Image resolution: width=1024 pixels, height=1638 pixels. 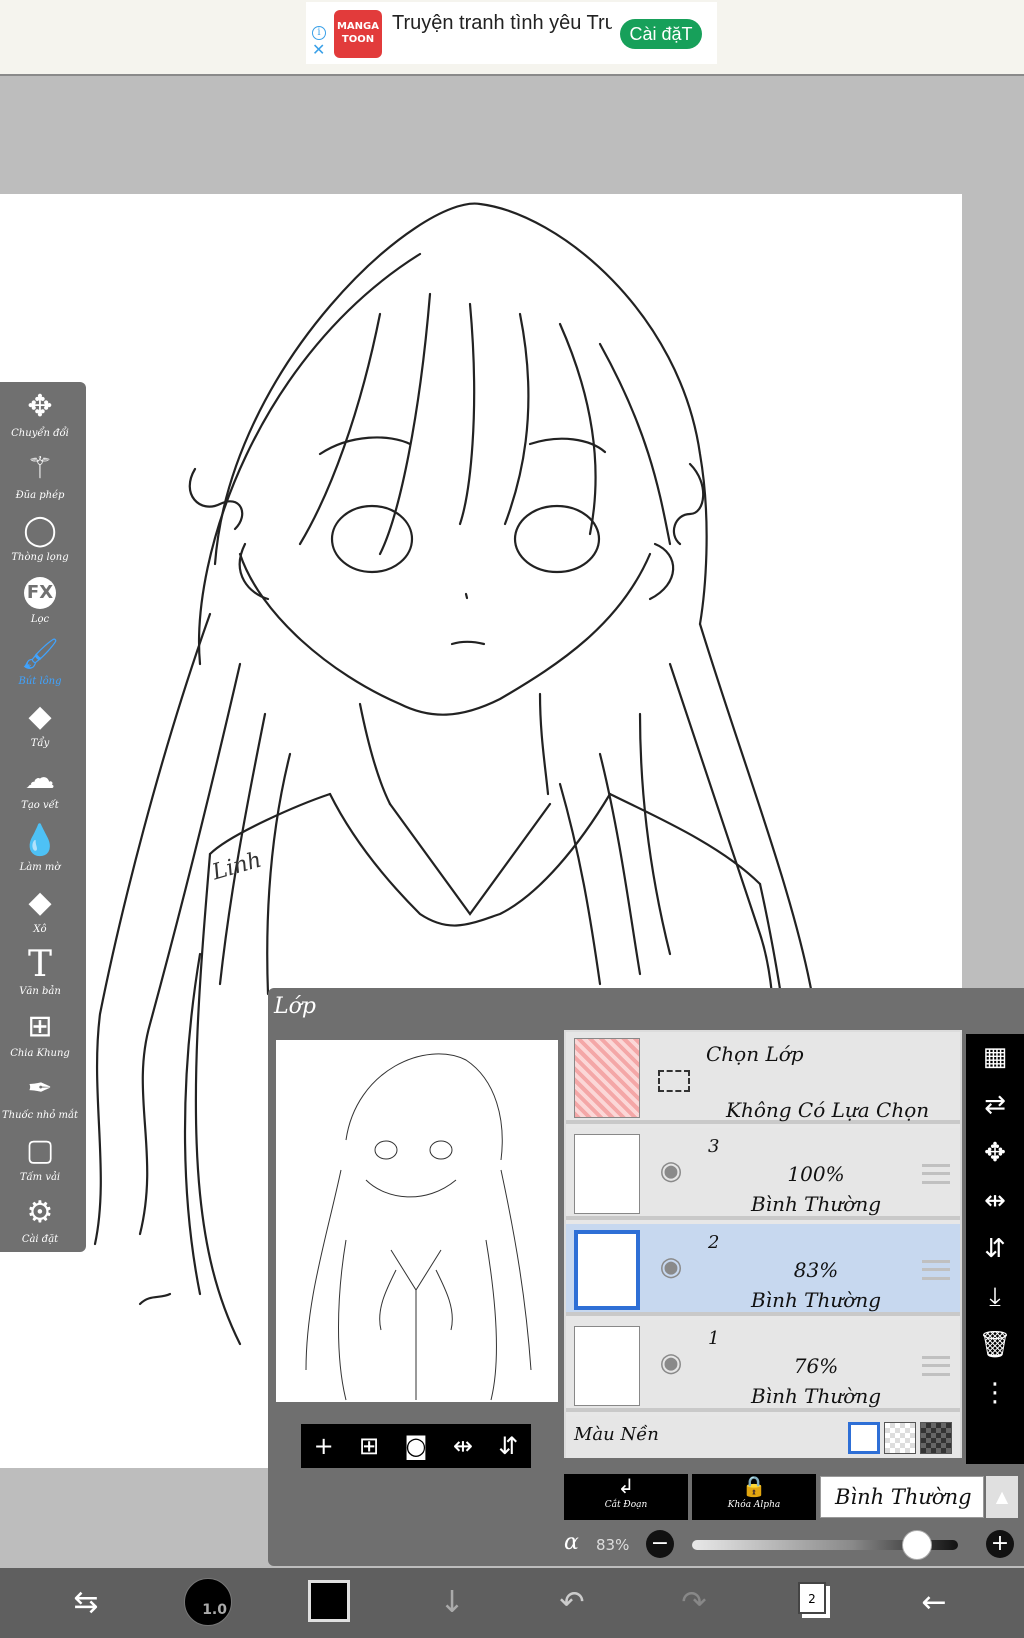 I want to click on tool-label: Làm mờ, so click(x=40, y=867).